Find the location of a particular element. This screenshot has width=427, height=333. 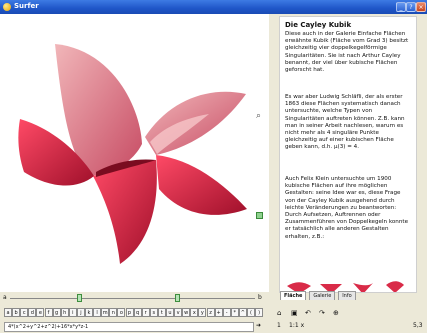

key-25: z is located at coordinates (210, 312).